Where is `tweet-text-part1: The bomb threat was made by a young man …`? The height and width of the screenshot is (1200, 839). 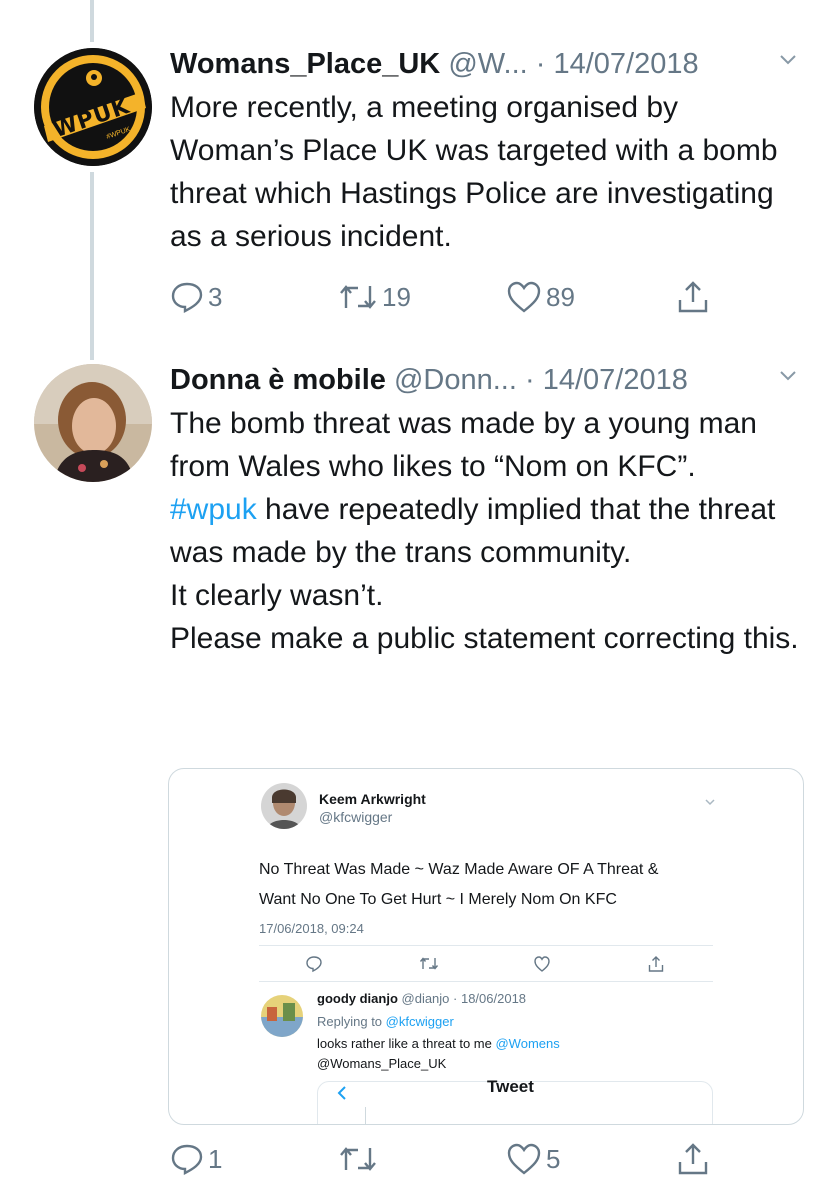 tweet-text-part1: The bomb threat was made by a young man … is located at coordinates (468, 445).